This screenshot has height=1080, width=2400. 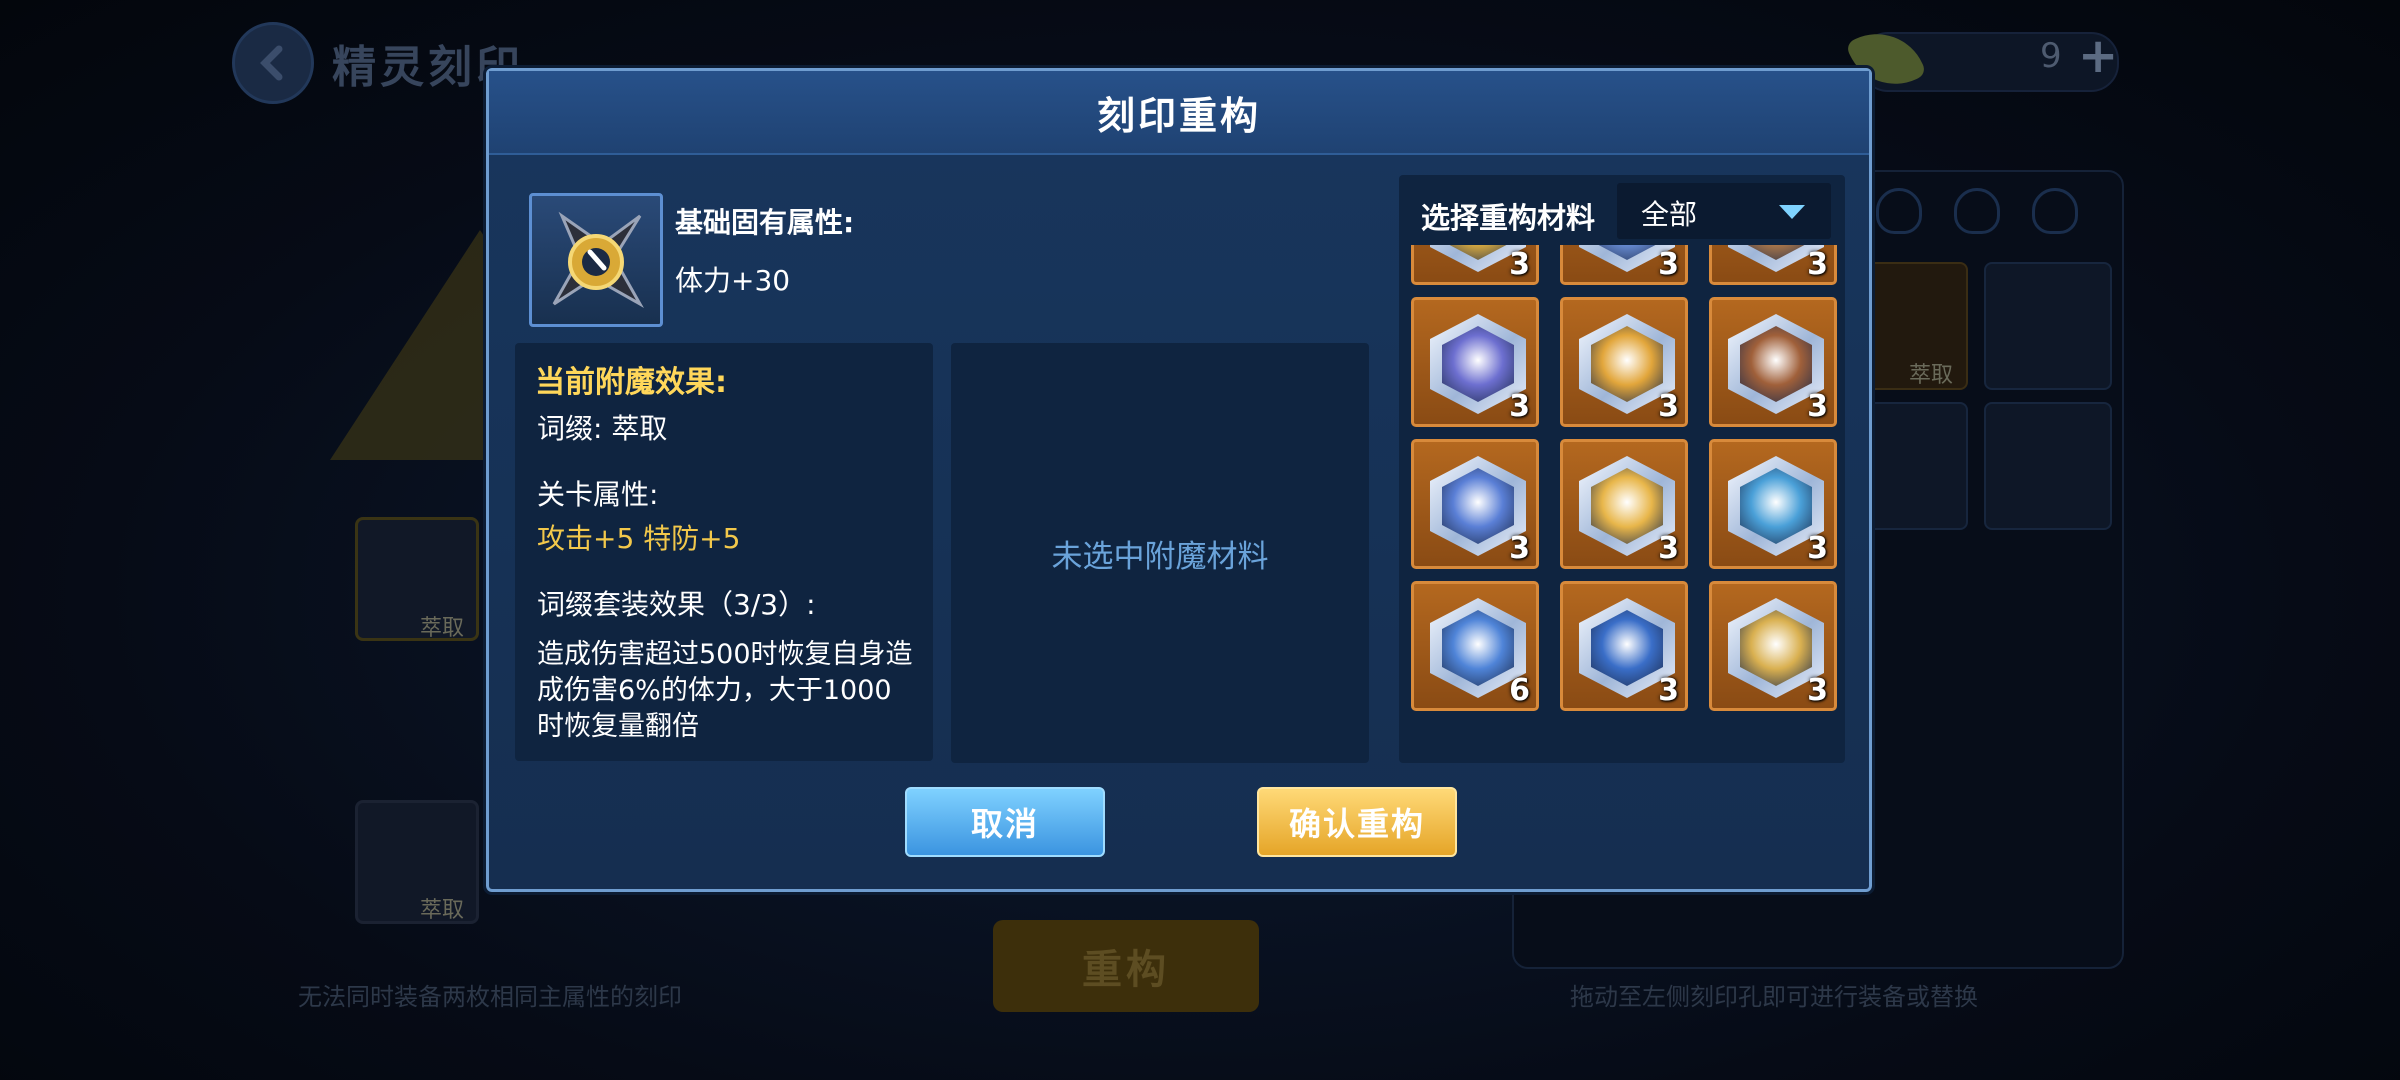 I want to click on imprint-icon, so click(x=598, y=259).